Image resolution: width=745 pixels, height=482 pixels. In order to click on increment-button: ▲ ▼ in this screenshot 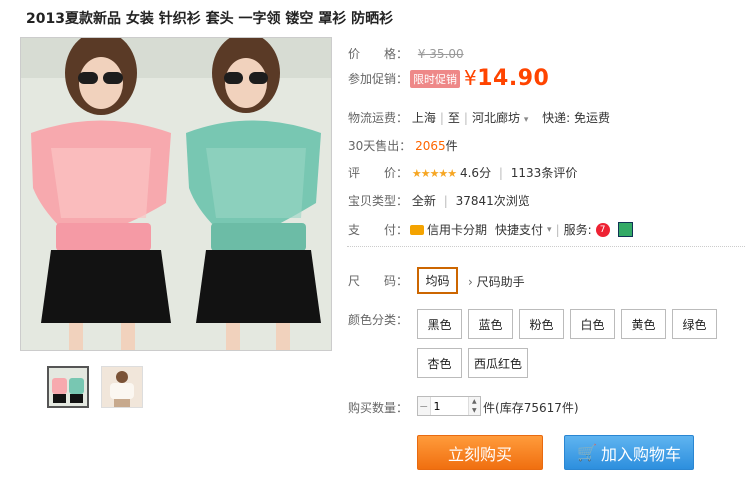, I will do `click(474, 406)`.